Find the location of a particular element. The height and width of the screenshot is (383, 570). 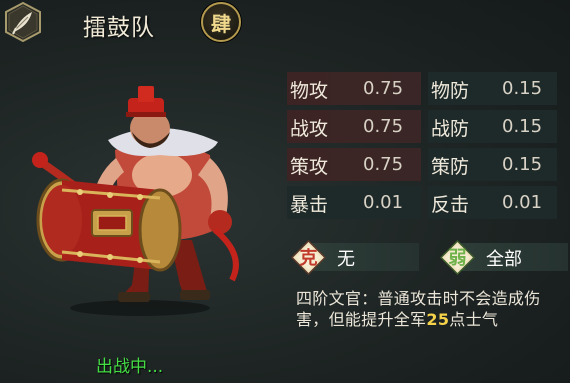

stat-cell: 物攻 0.75 is located at coordinates (354, 88).